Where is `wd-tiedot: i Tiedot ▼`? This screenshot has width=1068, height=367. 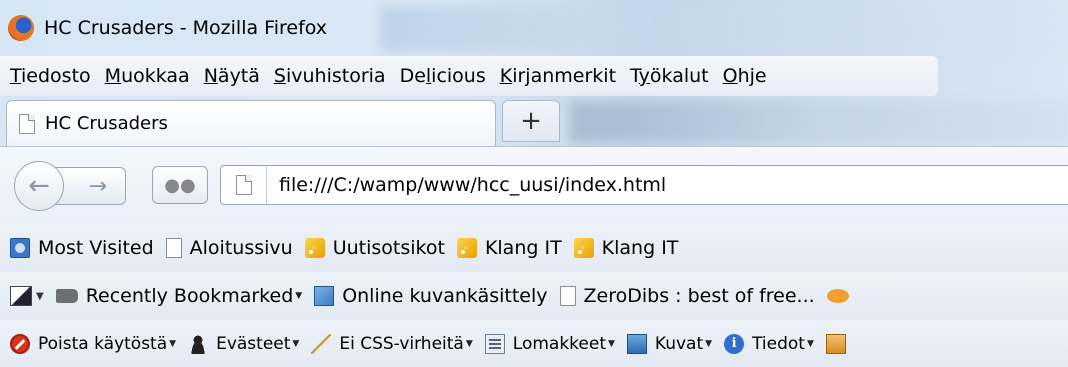 wd-tiedot: i Tiedot ▼ is located at coordinates (769, 343).